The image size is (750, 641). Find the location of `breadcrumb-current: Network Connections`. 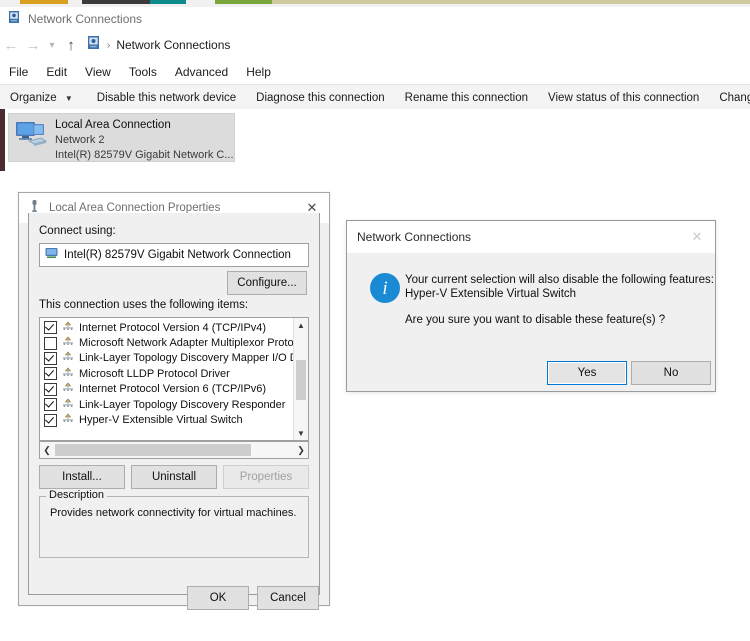

breadcrumb-current: Network Connections is located at coordinates (173, 45).